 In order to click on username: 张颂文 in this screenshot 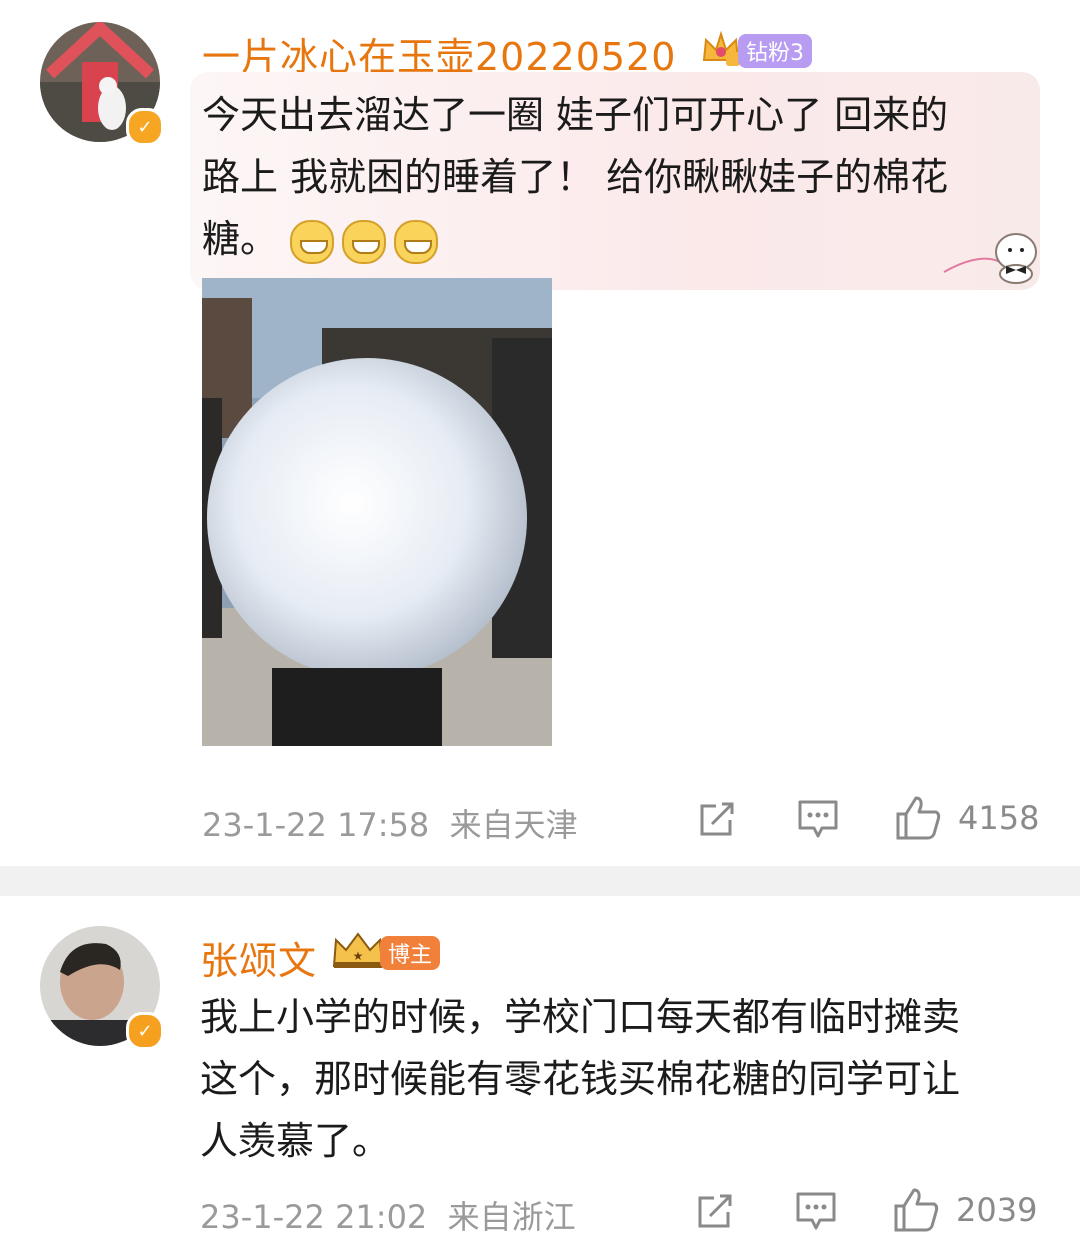, I will do `click(258, 957)`.